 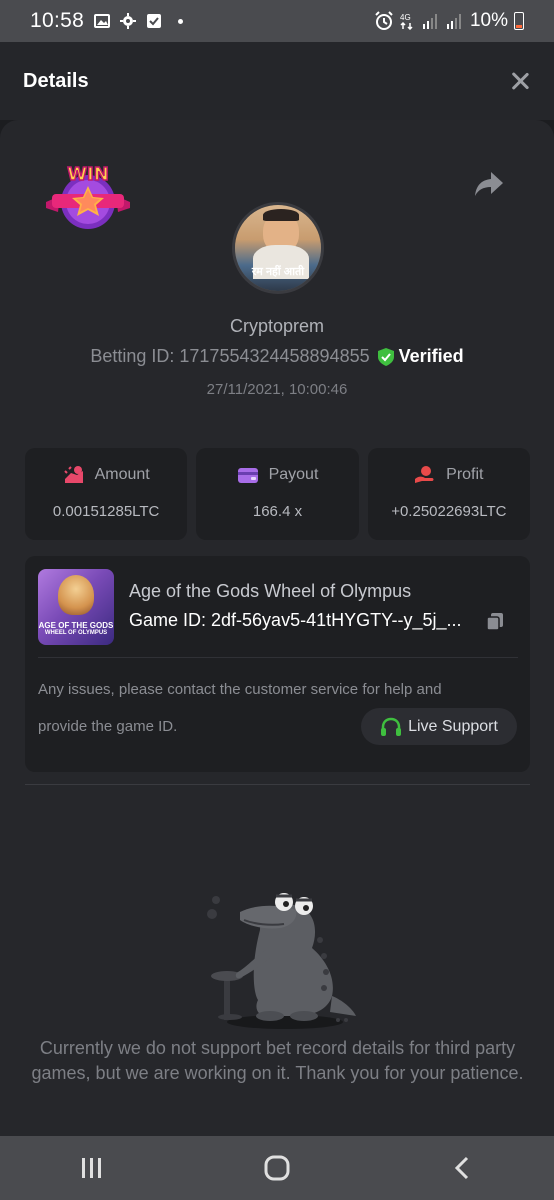 I want to click on copy-icon, so click(x=495, y=621).